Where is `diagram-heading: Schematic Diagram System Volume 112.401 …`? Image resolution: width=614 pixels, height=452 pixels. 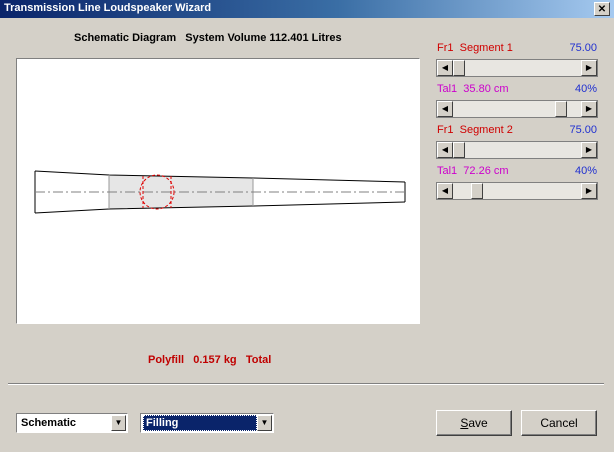
diagram-heading: Schematic Diagram System Volume 112.401 … is located at coordinates (208, 38).